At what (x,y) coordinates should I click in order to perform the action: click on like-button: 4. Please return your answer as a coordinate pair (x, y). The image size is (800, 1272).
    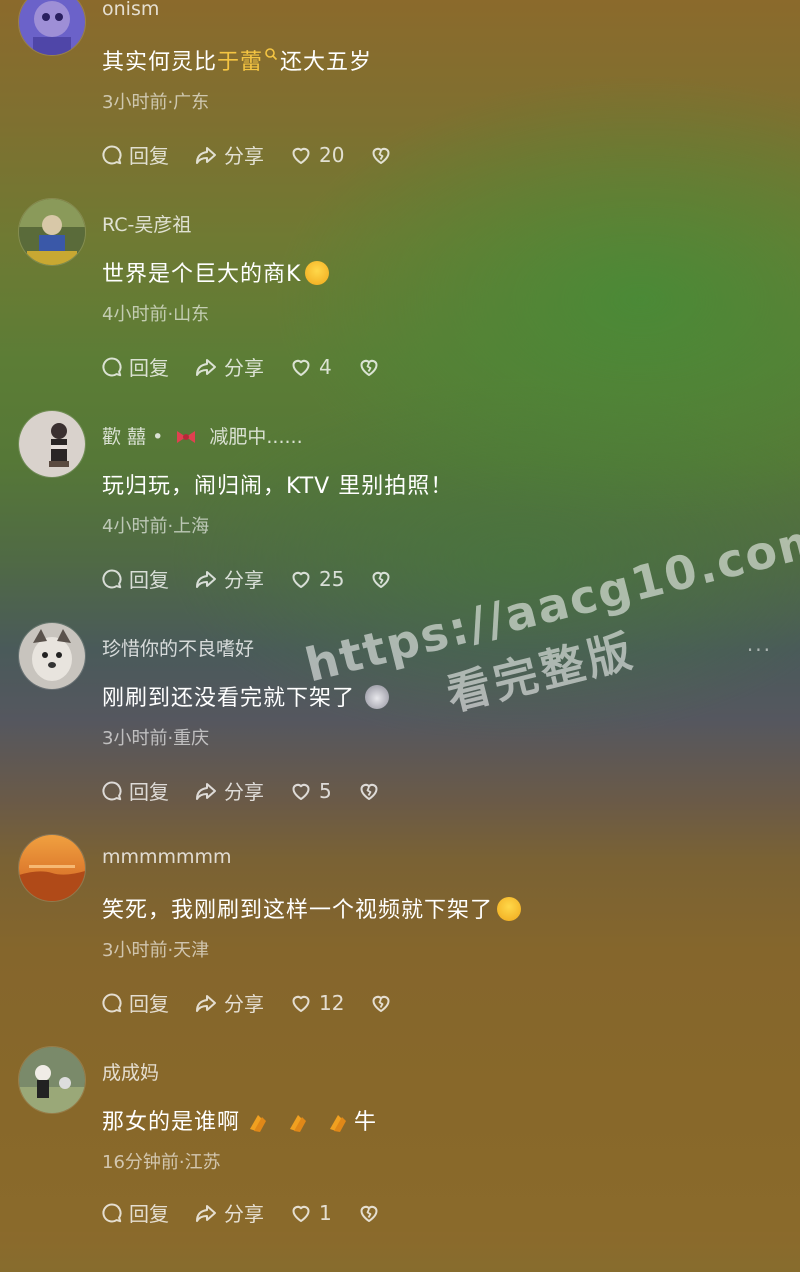
    Looking at the image, I should click on (310, 367).